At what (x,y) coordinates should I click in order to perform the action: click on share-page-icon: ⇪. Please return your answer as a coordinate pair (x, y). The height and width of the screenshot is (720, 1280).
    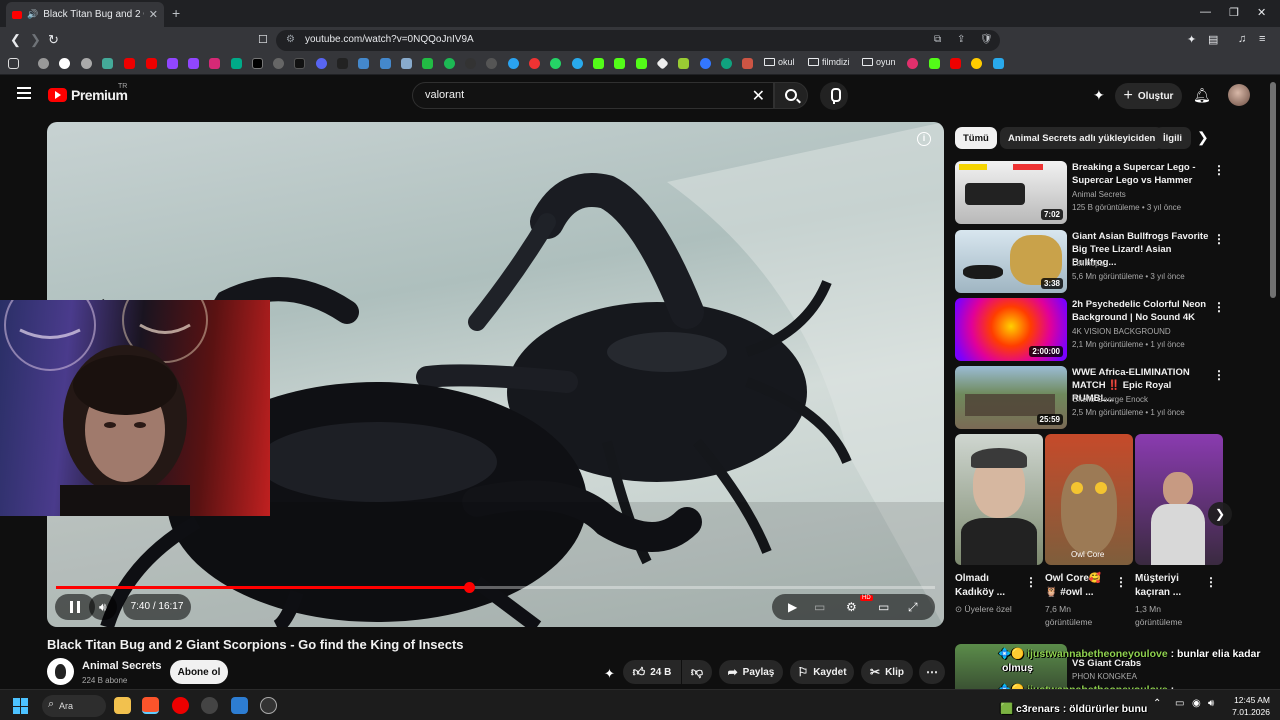
    Looking at the image, I should click on (961, 39).